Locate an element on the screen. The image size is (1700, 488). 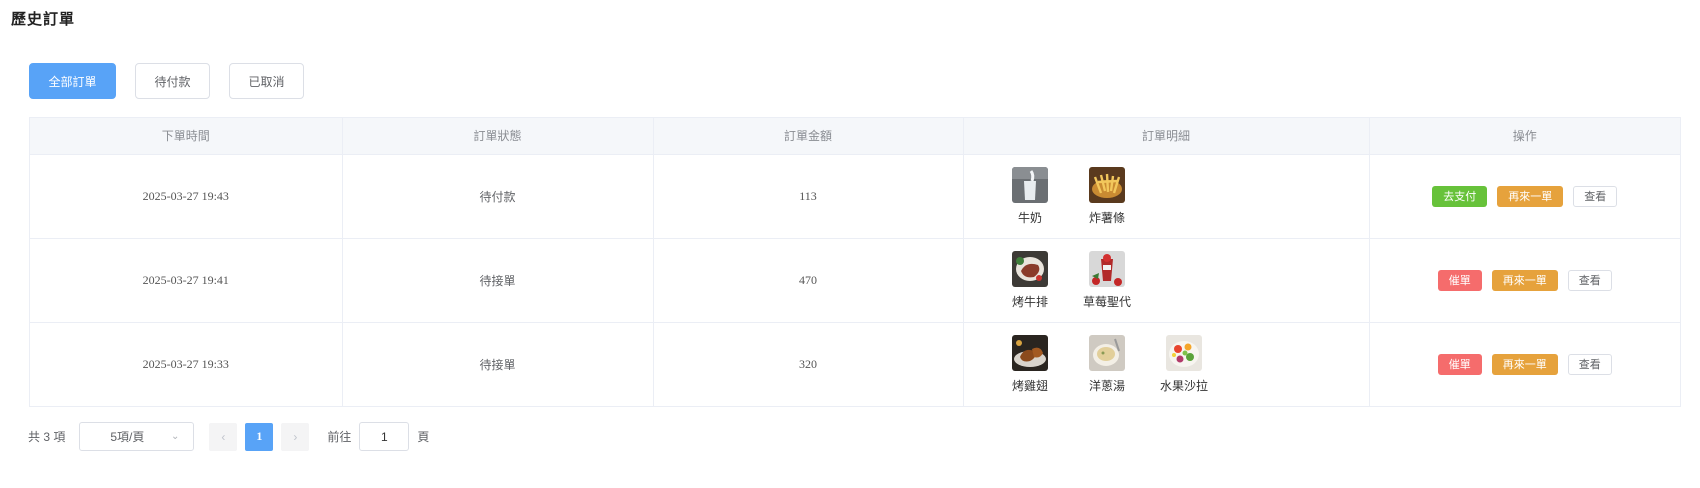
total-count: 共 3 項 is located at coordinates (47, 437).